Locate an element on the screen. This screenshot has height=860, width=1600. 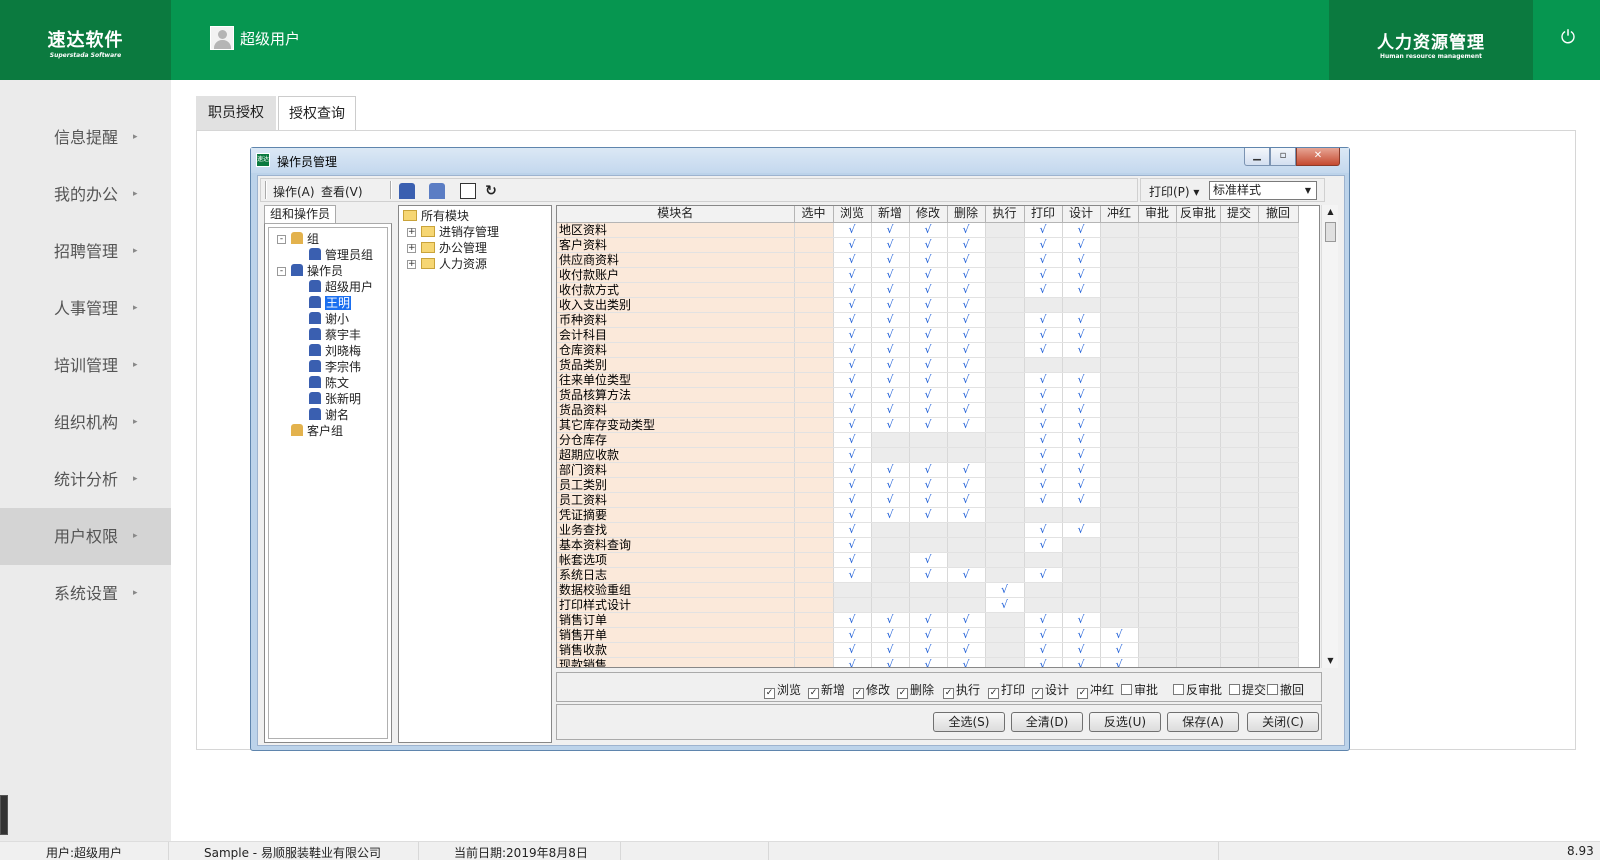
sidebar-item: 用户权限 ▸ is located at coordinates (85, 536).